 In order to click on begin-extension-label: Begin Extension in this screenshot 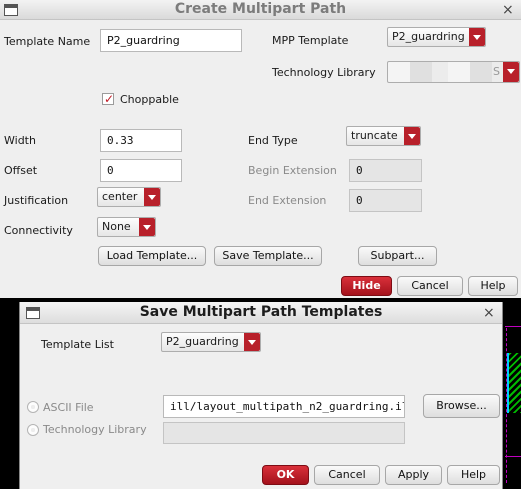, I will do `click(292, 170)`.